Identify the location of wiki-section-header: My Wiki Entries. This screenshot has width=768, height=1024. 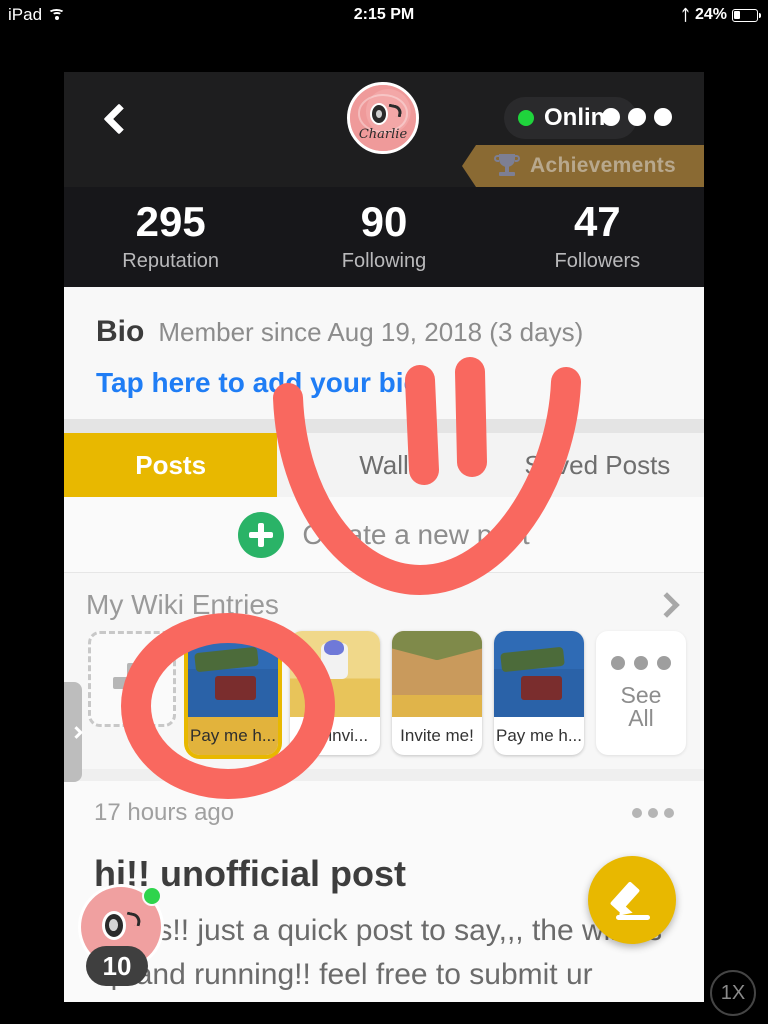
(384, 600).